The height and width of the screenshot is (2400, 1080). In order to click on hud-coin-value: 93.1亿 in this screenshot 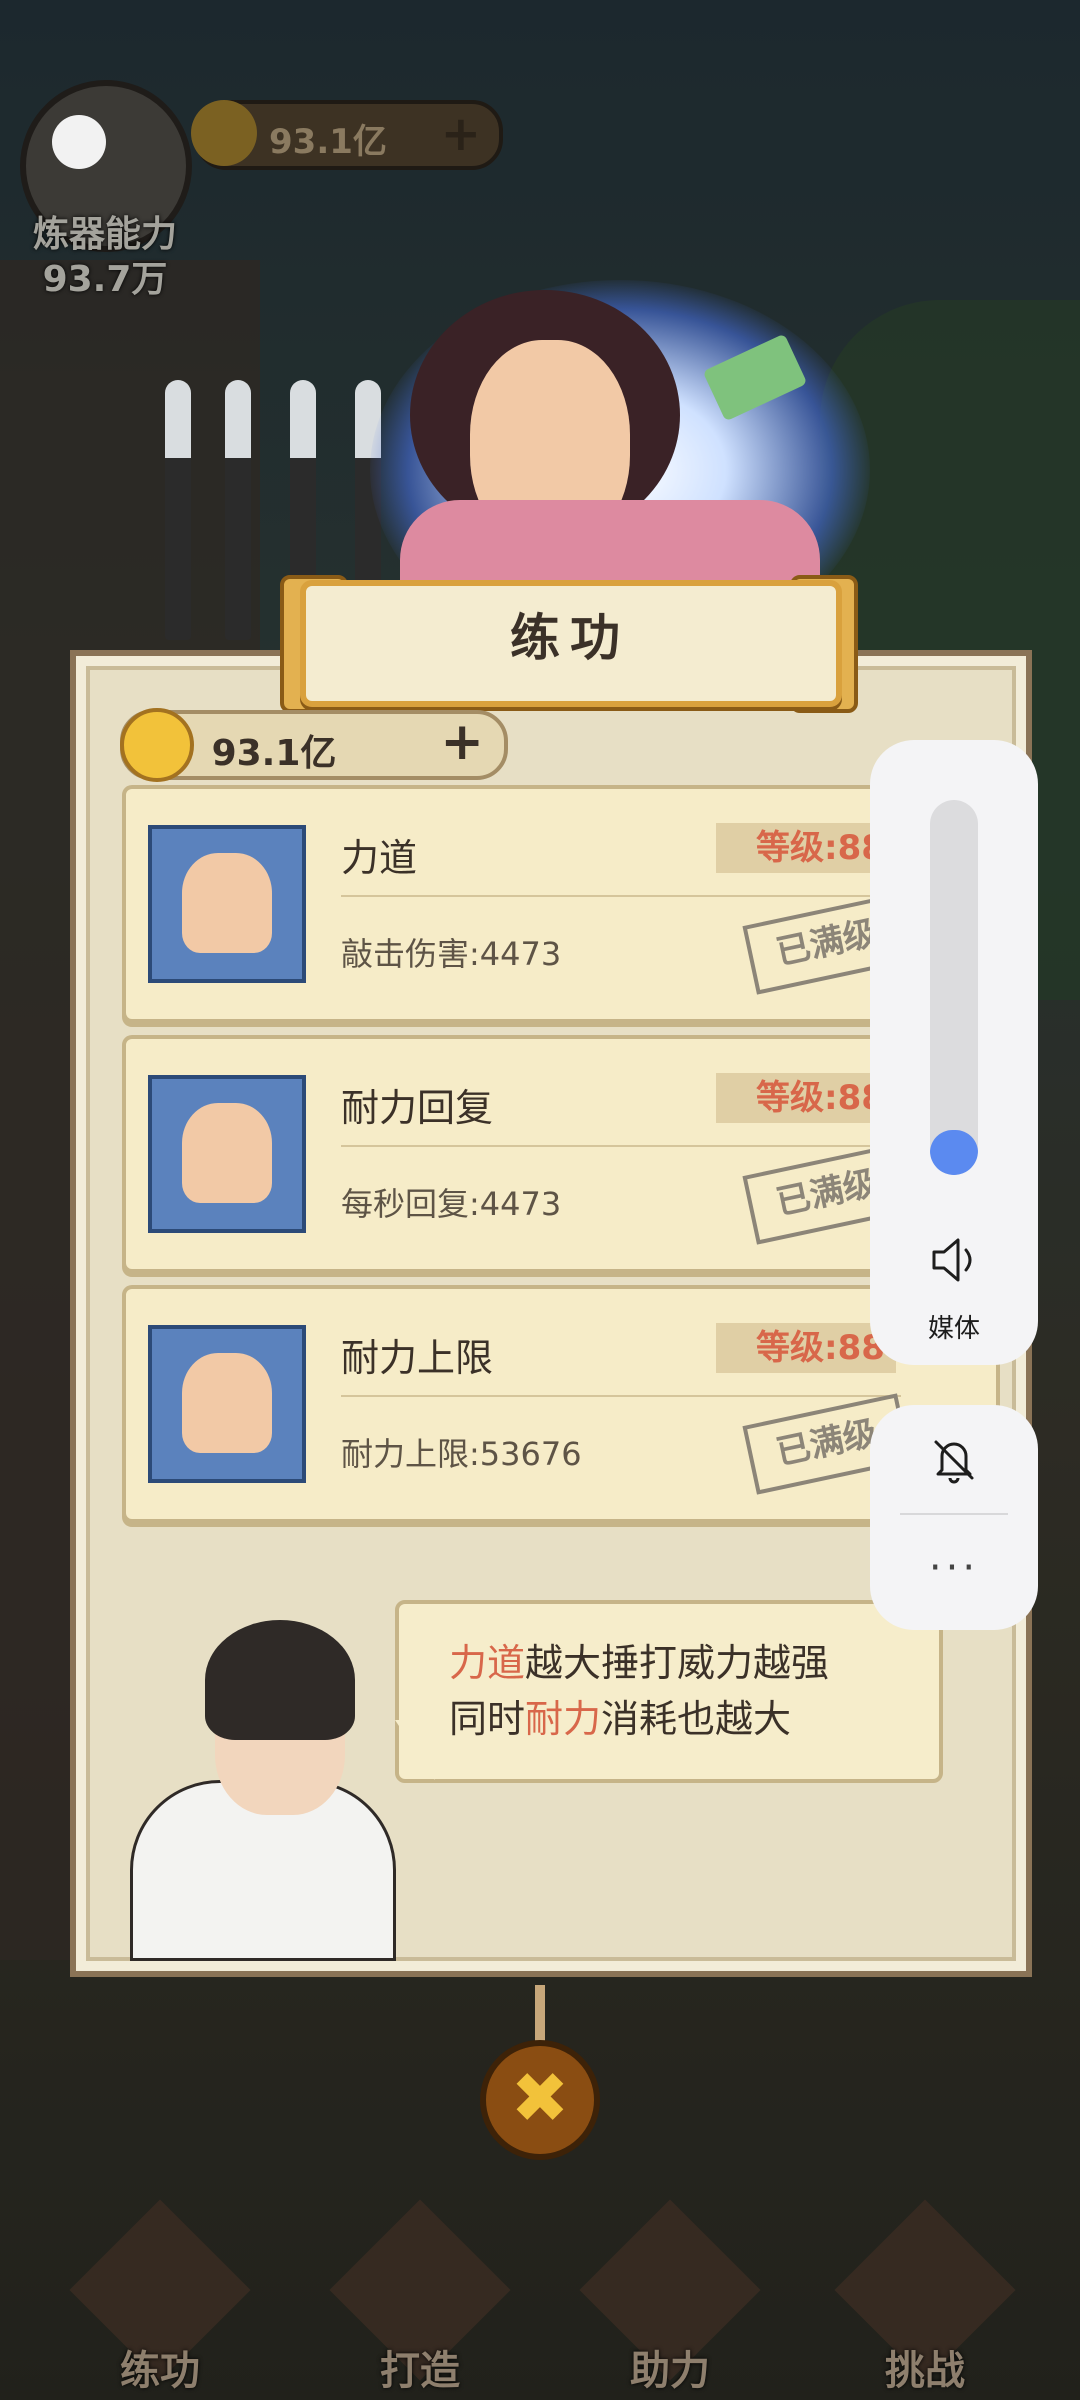, I will do `click(328, 142)`.